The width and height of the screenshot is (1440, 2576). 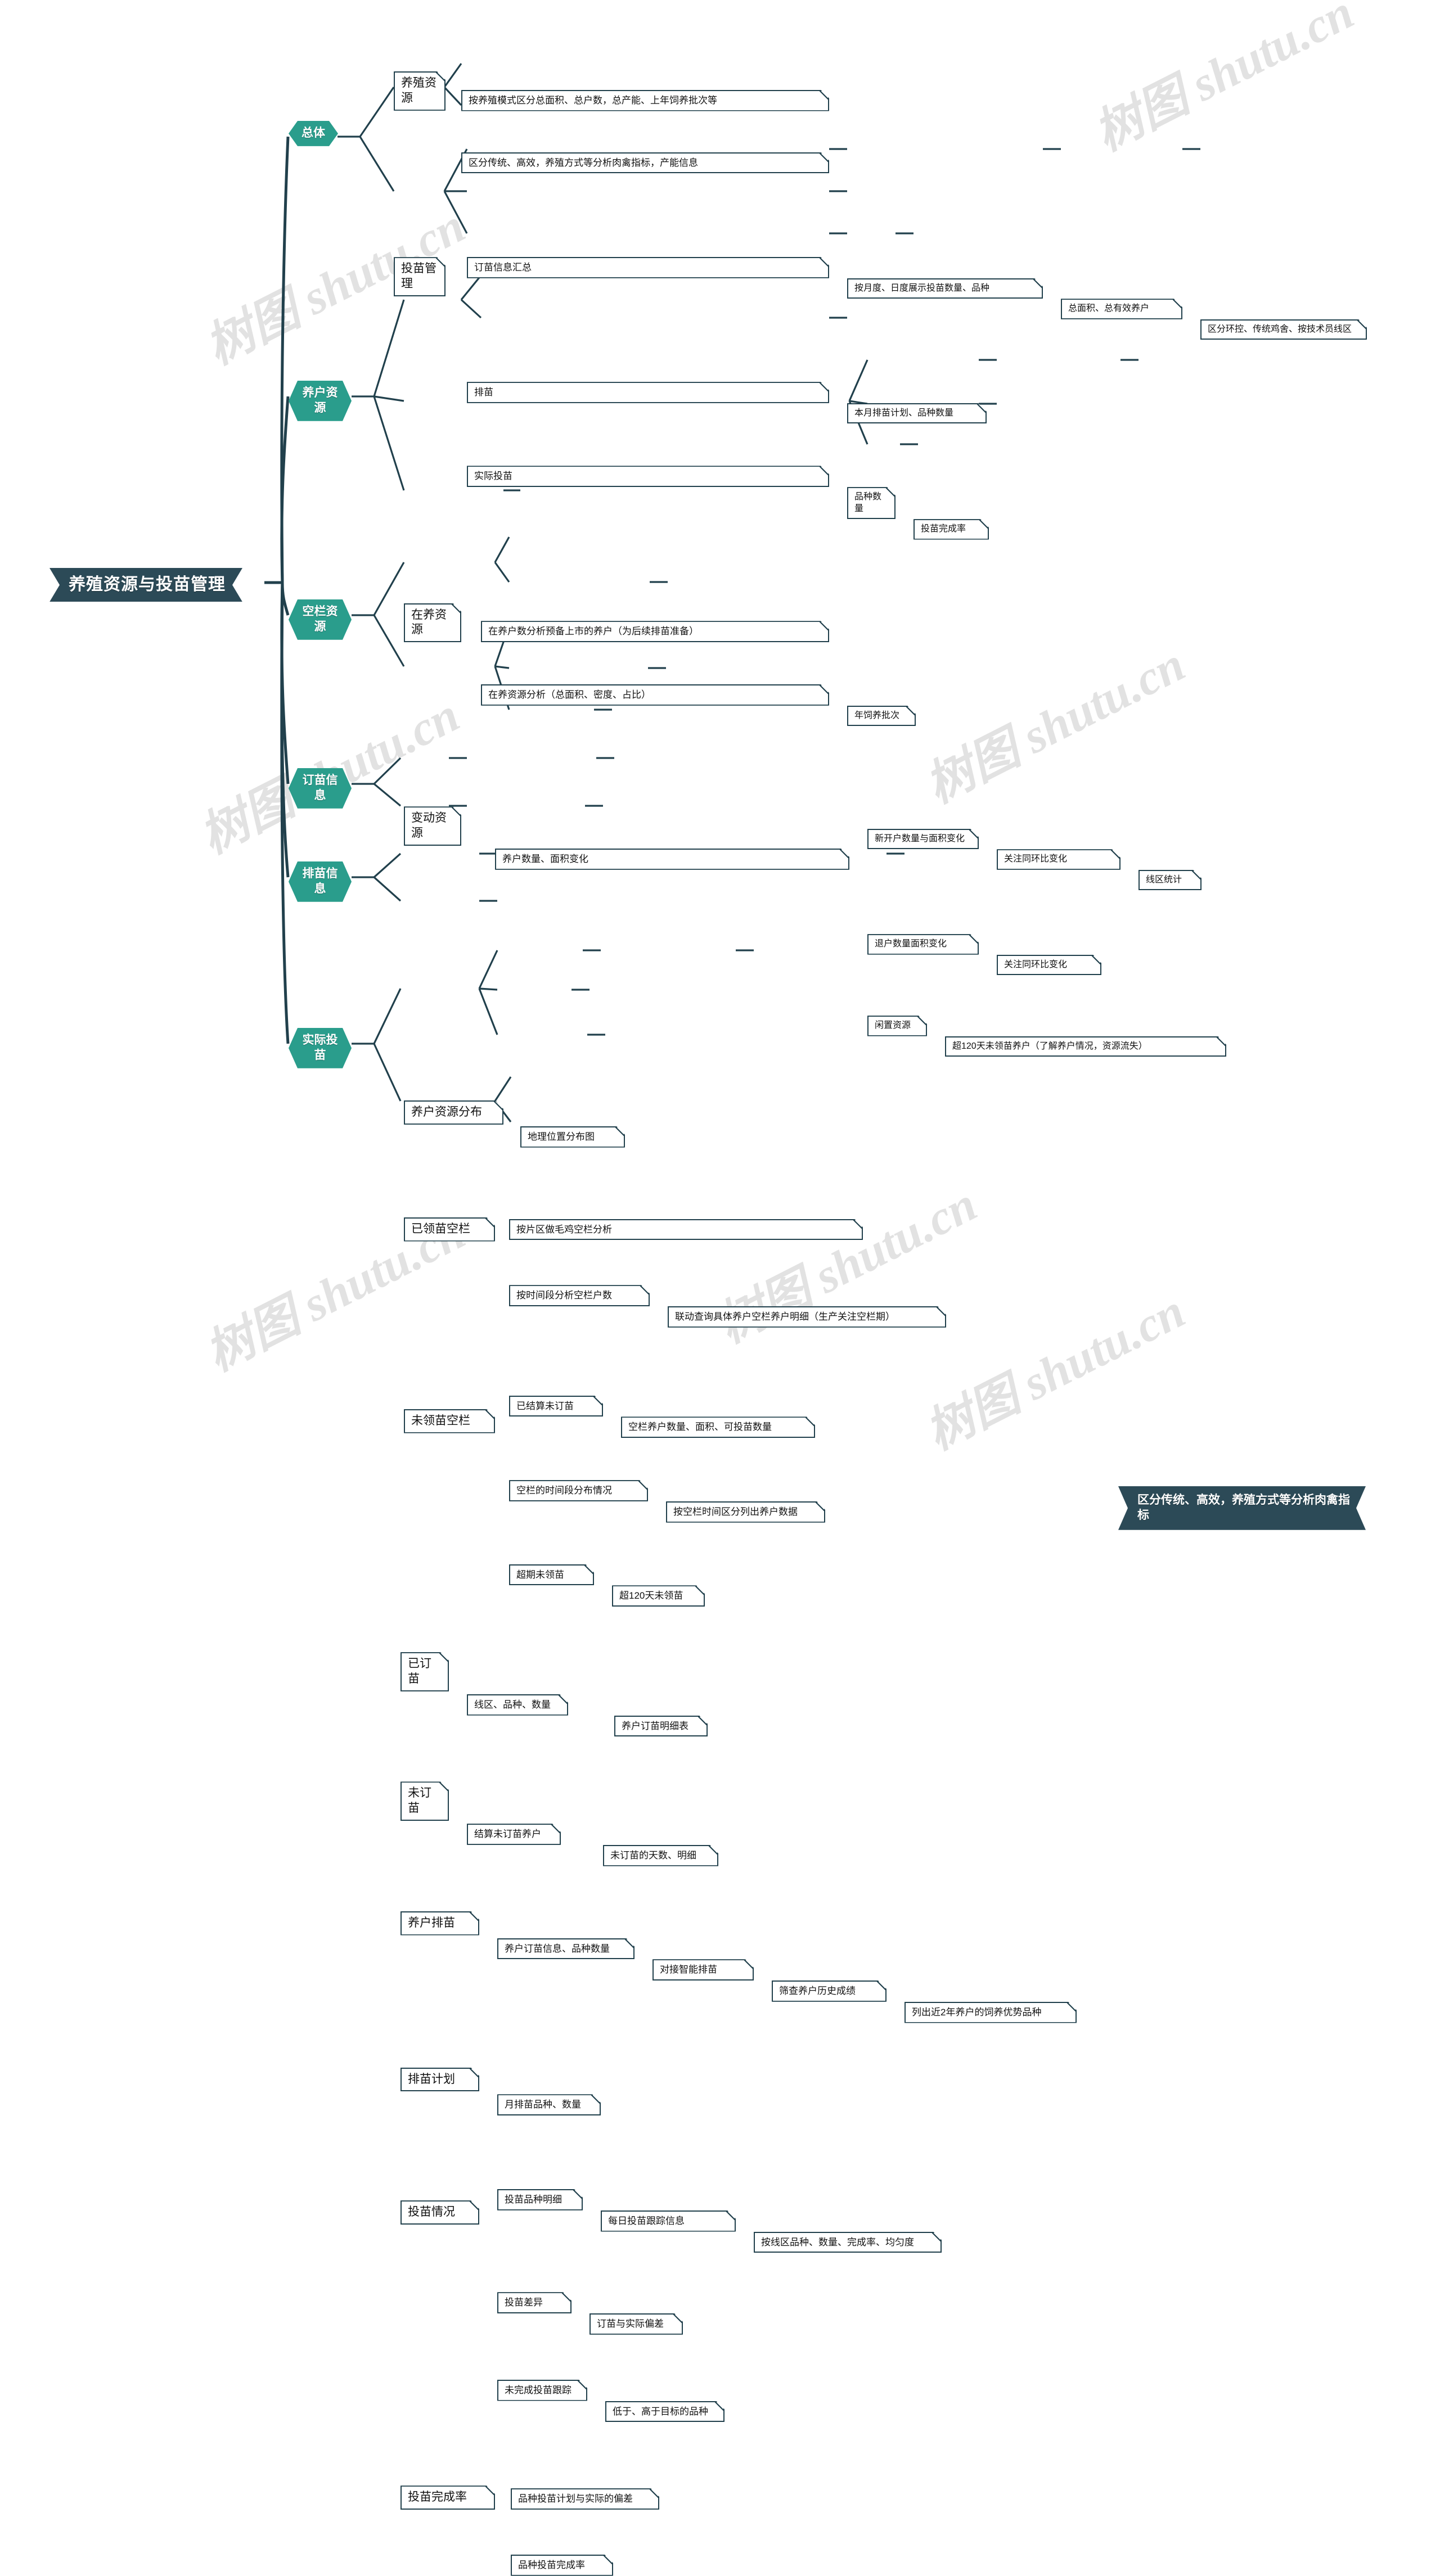 I want to click on node-detail: 新开户数量与面积变化, so click(x=923, y=839).